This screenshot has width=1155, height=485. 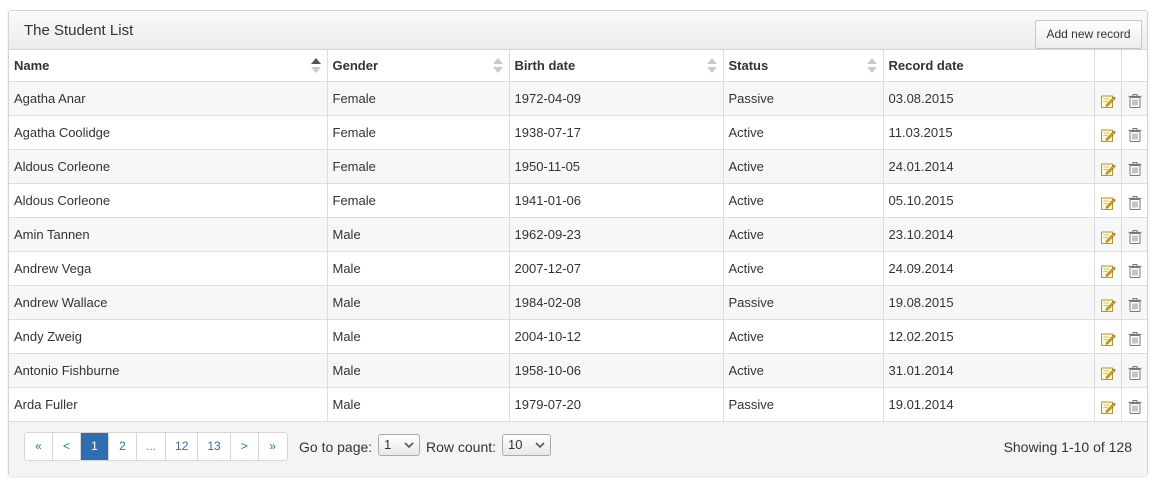 What do you see at coordinates (39, 446) in the screenshot?
I see `page-button: «` at bounding box center [39, 446].